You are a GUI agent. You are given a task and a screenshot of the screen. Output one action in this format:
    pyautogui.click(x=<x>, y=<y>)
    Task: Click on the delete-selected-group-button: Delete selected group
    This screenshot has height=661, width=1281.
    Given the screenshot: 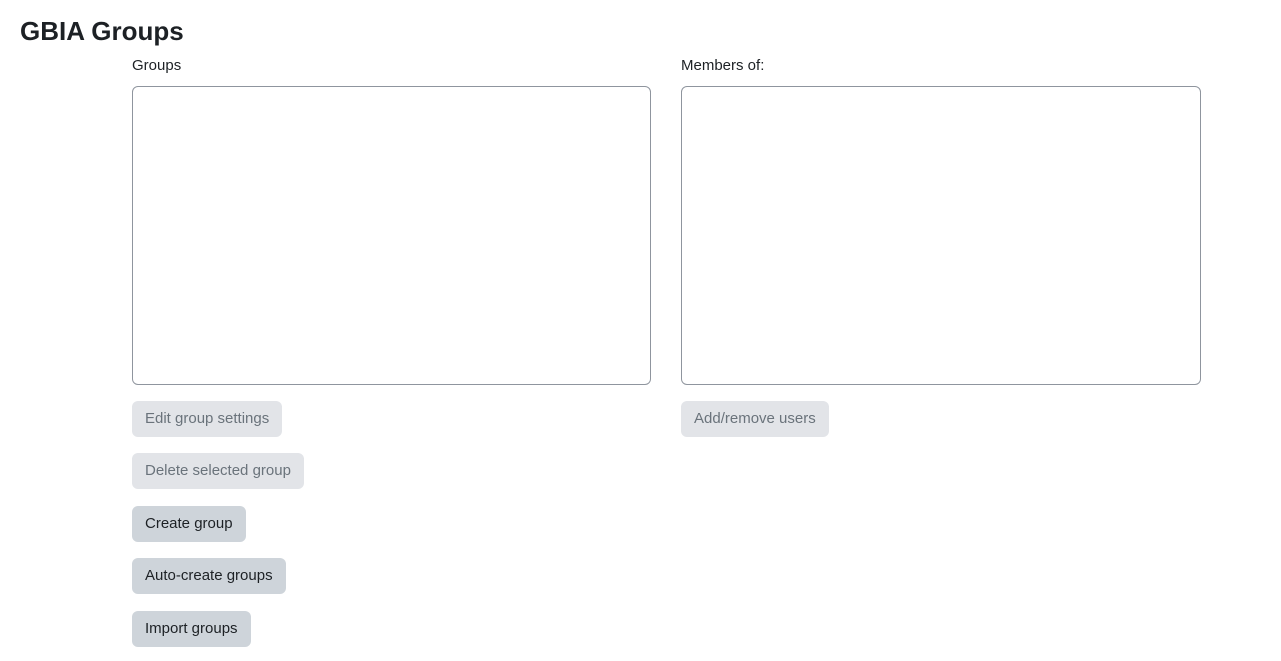 What is the action you would take?
    pyautogui.click(x=218, y=471)
    